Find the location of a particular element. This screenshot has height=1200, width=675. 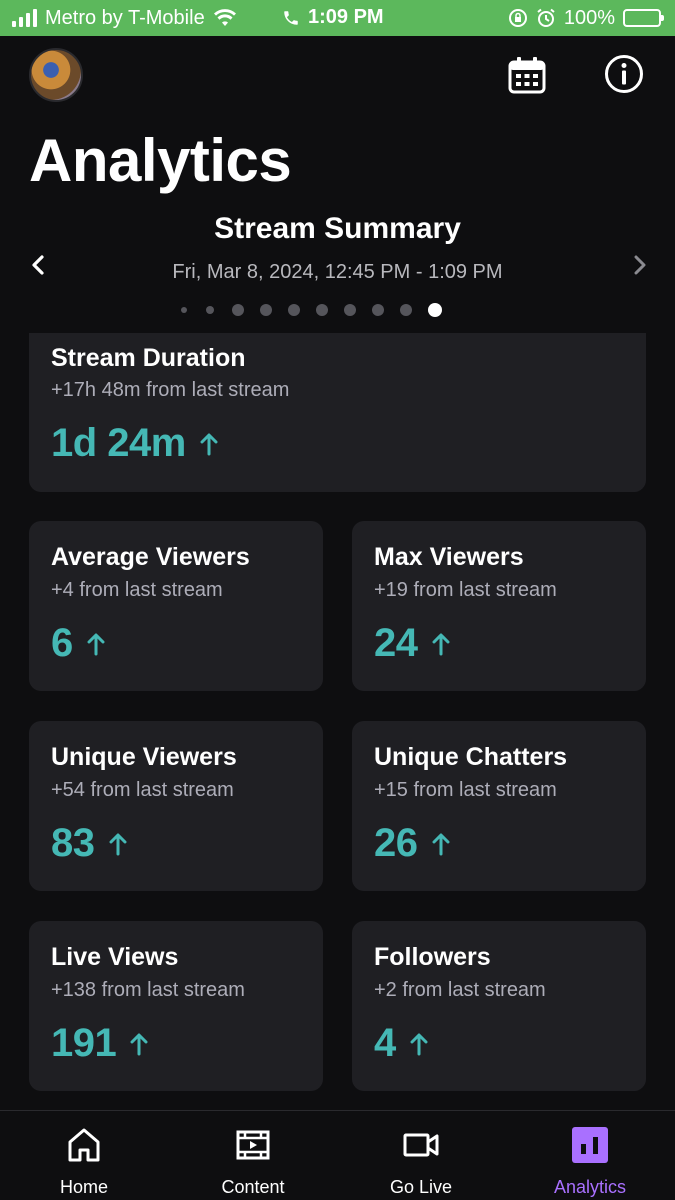

nav-home-label: Home is located at coordinates (83, 1187).